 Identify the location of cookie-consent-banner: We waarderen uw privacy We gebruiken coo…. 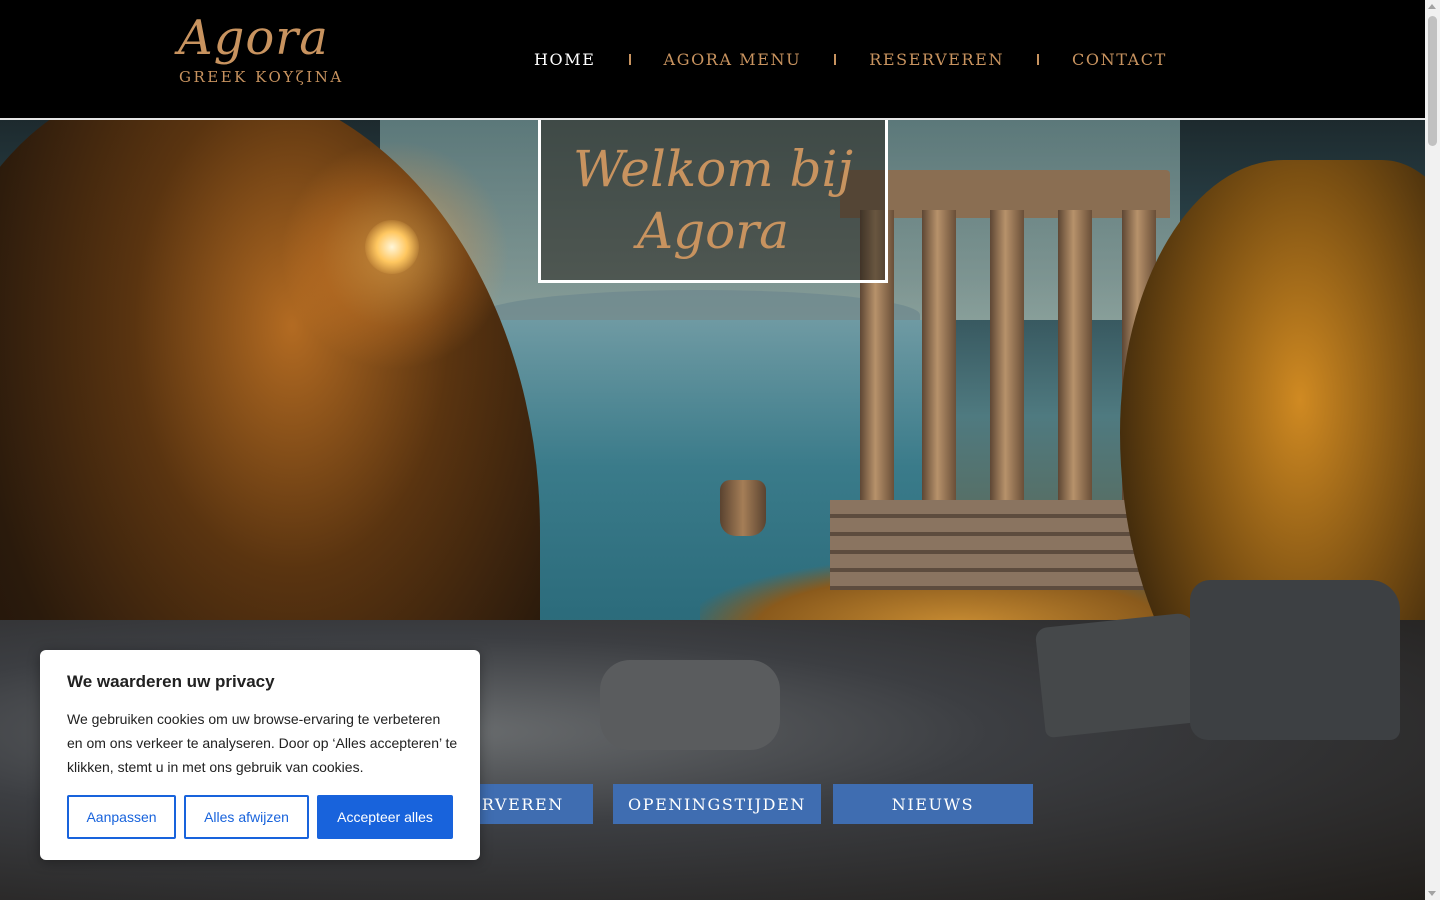
(260, 755).